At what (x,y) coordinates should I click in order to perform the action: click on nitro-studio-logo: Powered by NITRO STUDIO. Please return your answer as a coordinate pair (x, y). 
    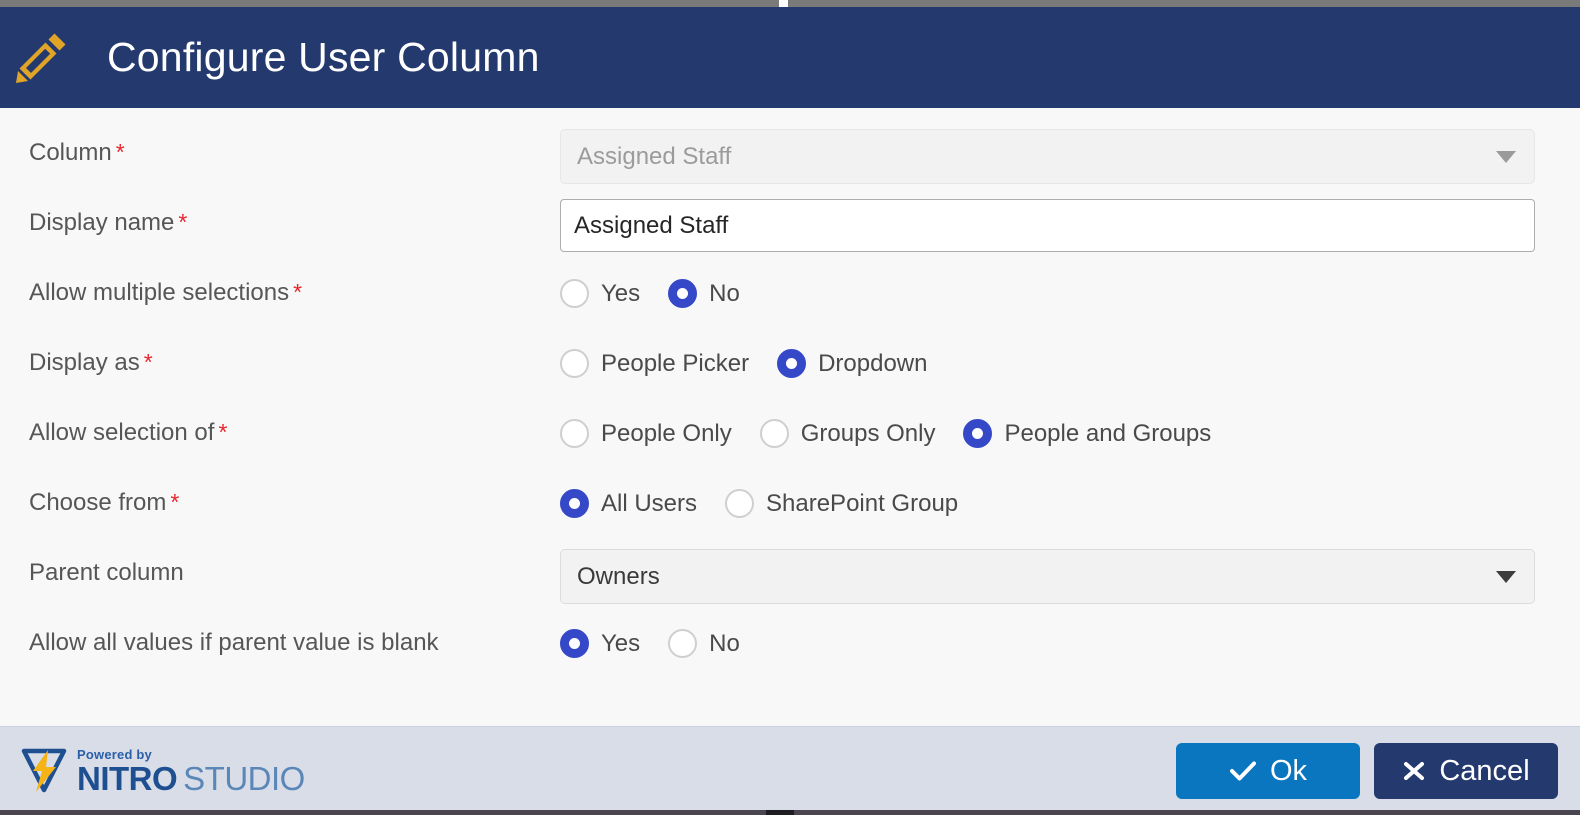
    Looking at the image, I should click on (161, 771).